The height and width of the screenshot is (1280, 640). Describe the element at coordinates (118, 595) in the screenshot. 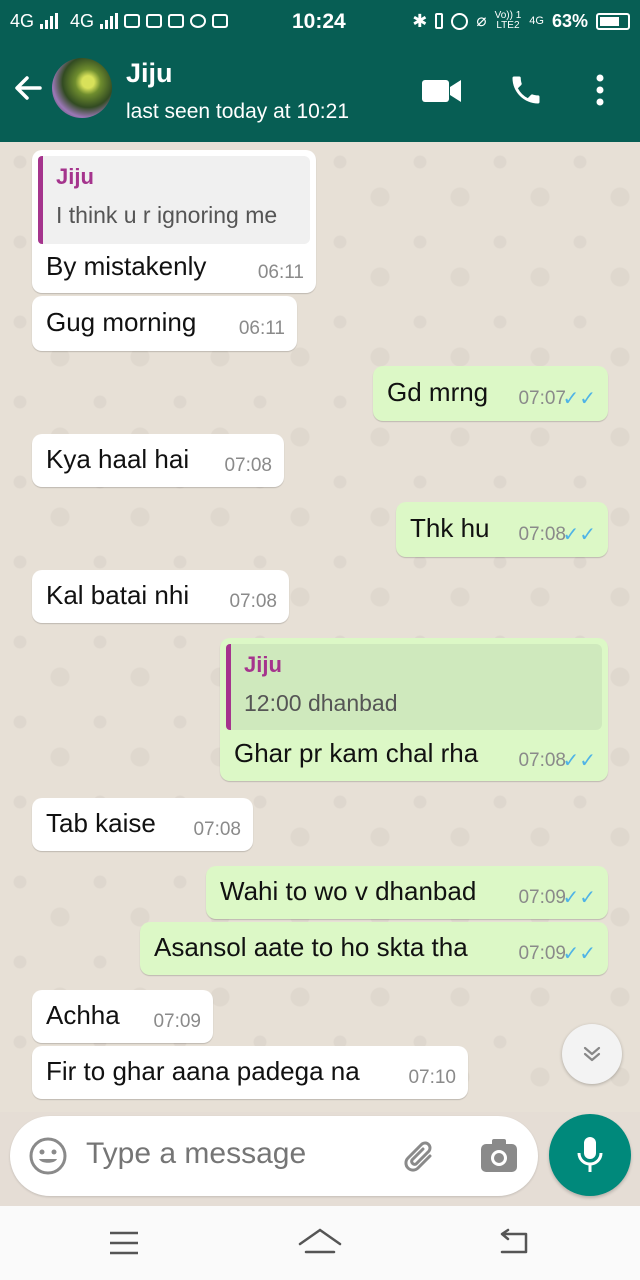

I see `message-text: Kal batai nhi` at that location.